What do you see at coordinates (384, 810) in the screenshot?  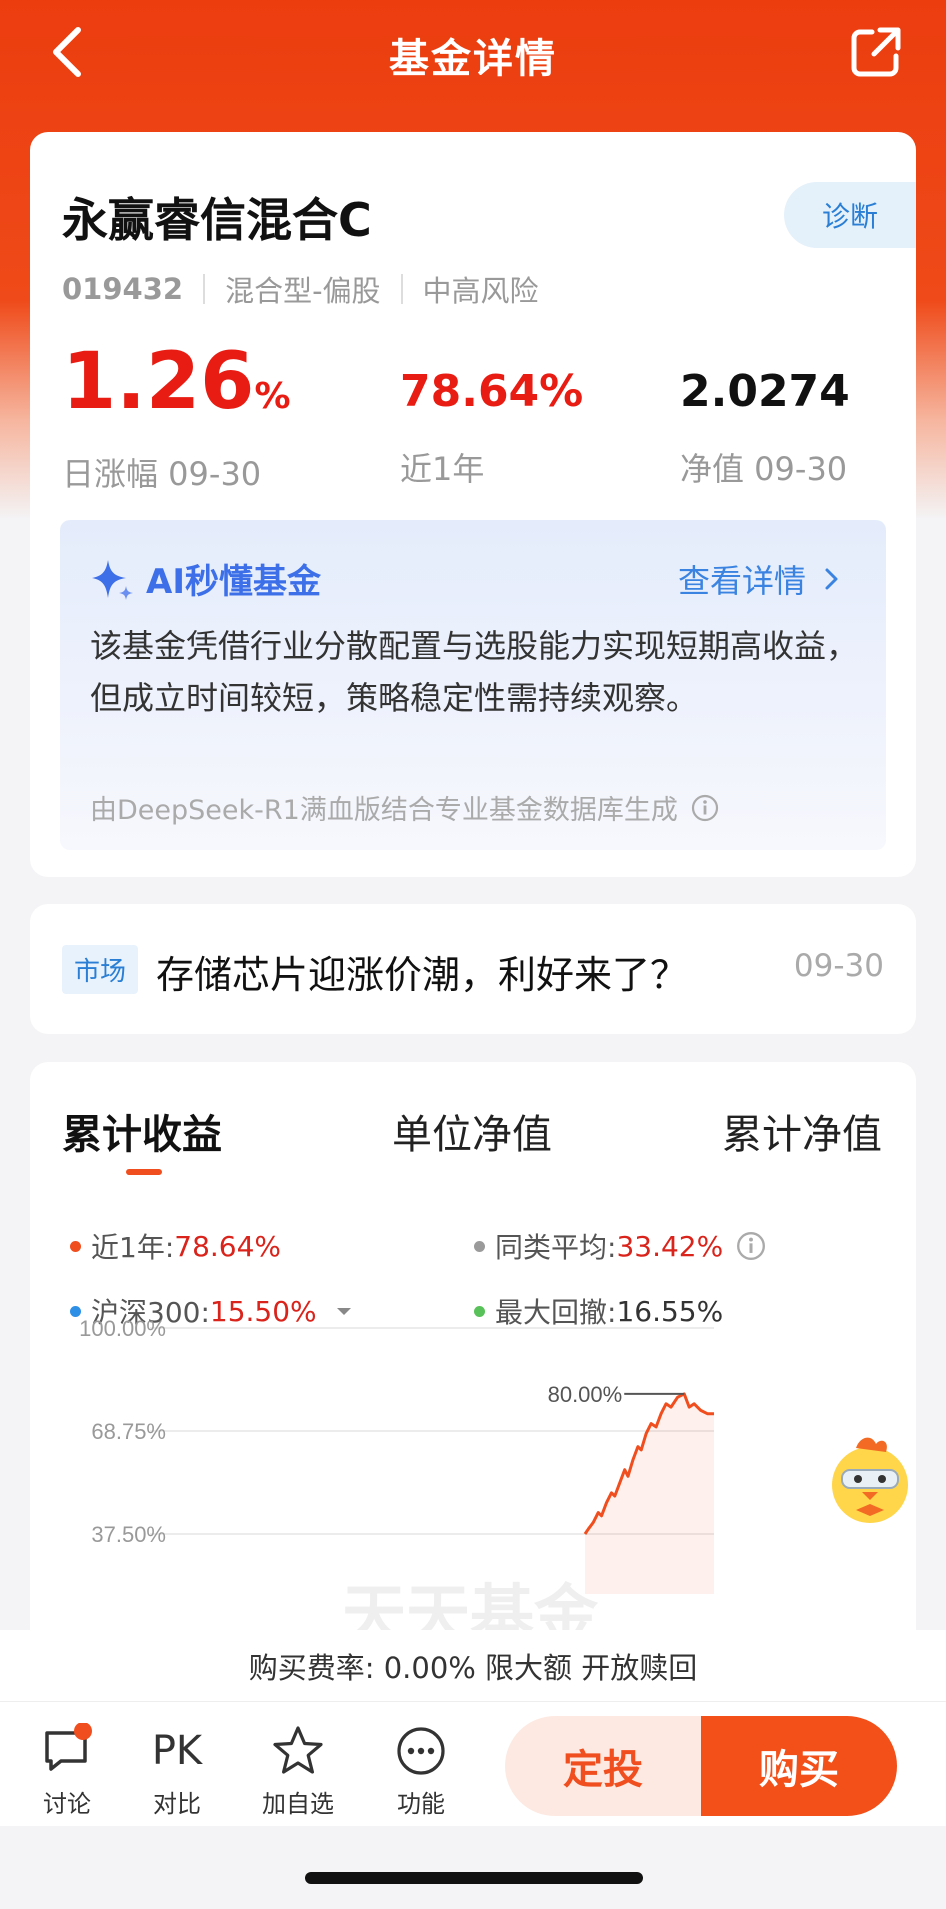 I see `ai-source-text: 由DeepSeek-R1满血版结合专业基金数据库生成` at bounding box center [384, 810].